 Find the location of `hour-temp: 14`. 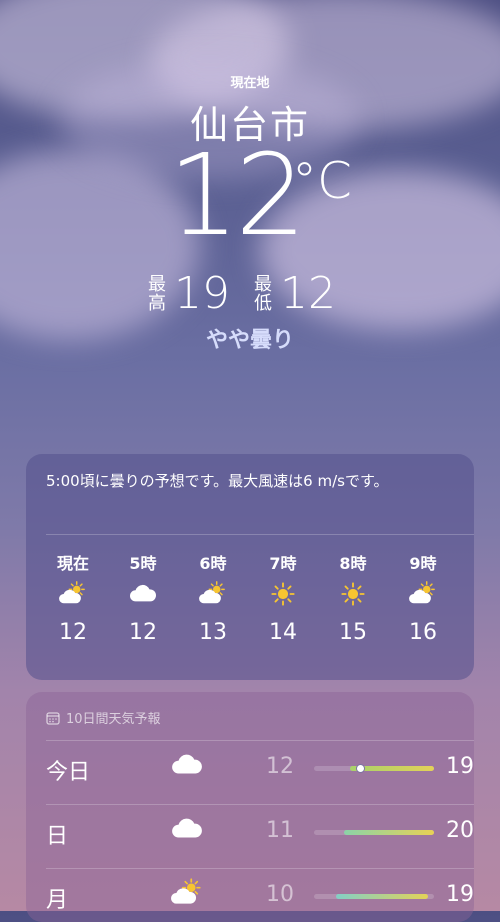

hour-temp: 14 is located at coordinates (283, 632).